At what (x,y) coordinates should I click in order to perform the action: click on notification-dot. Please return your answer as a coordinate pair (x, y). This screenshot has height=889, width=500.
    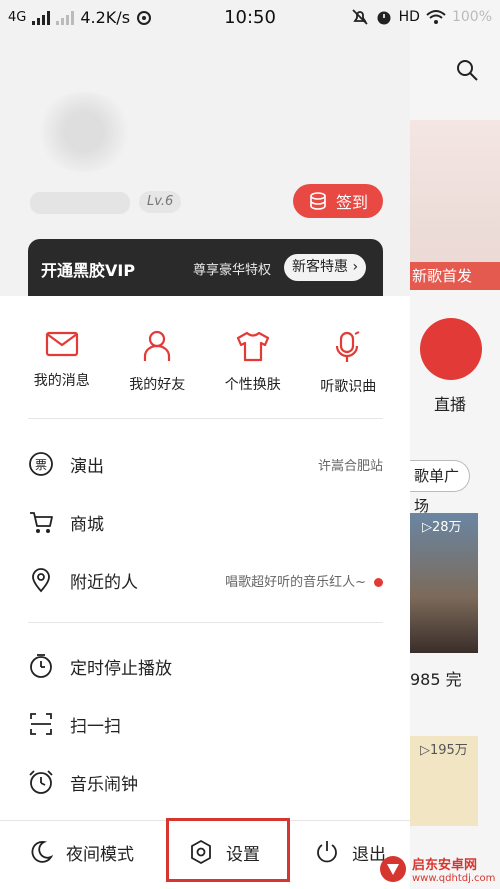
    Looking at the image, I should click on (378, 582).